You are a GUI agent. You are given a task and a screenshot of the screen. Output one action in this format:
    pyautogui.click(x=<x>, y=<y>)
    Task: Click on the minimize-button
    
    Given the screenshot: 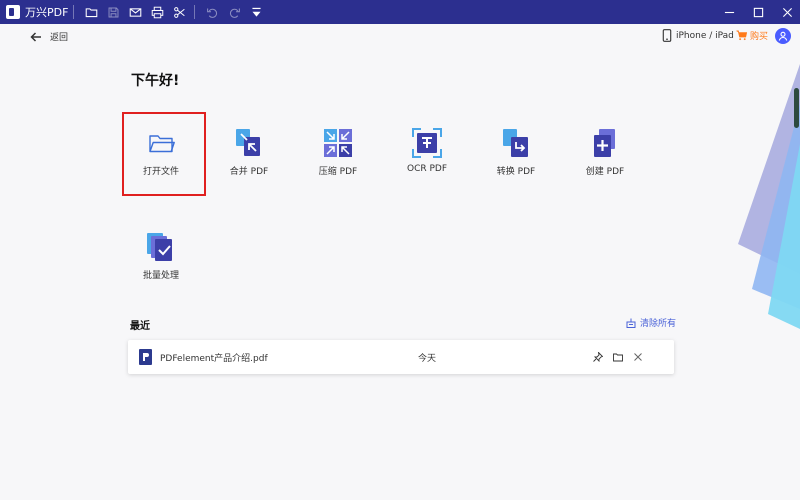 What is the action you would take?
    pyautogui.click(x=729, y=12)
    